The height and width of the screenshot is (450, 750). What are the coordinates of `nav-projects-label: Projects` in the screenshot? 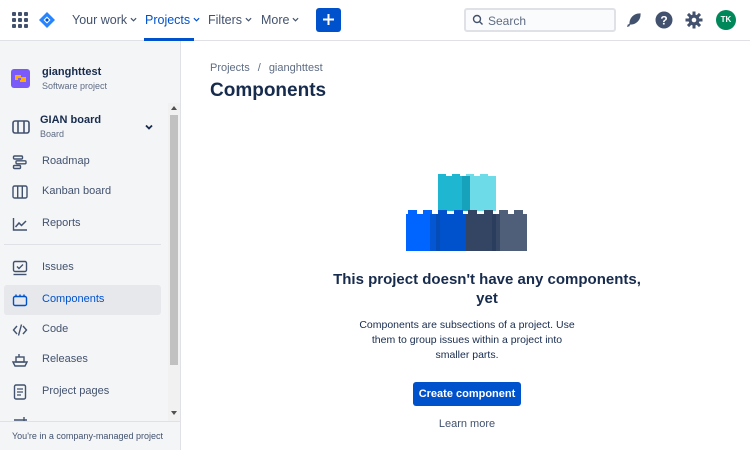 It's located at (168, 20).